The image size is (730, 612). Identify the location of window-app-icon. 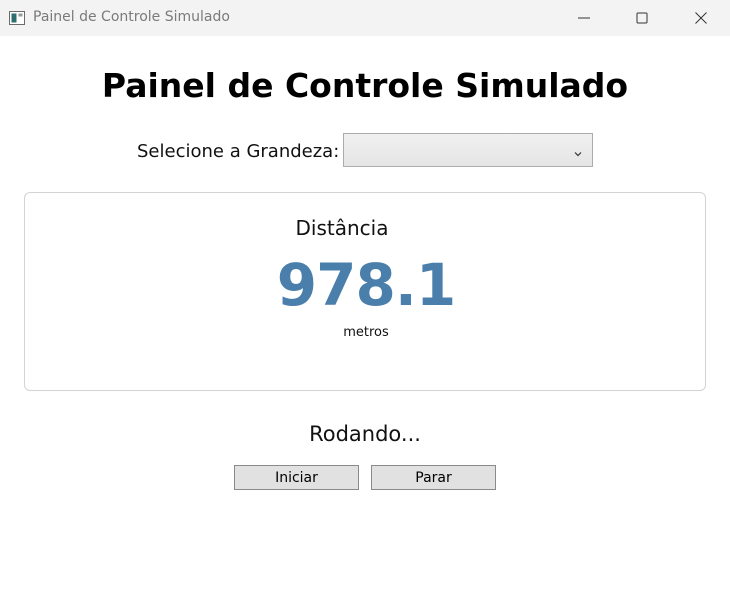
(17, 17).